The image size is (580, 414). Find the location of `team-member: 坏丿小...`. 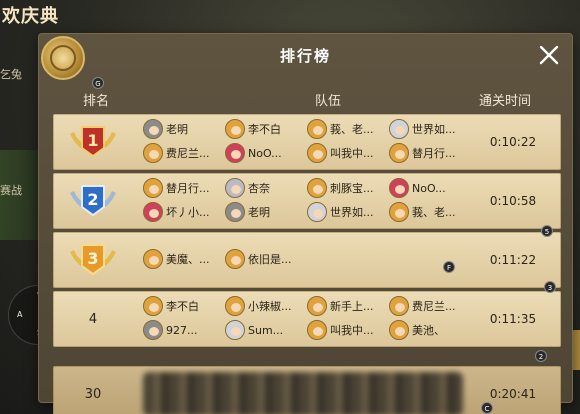

team-member: 坏丿小... is located at coordinates (184, 212).